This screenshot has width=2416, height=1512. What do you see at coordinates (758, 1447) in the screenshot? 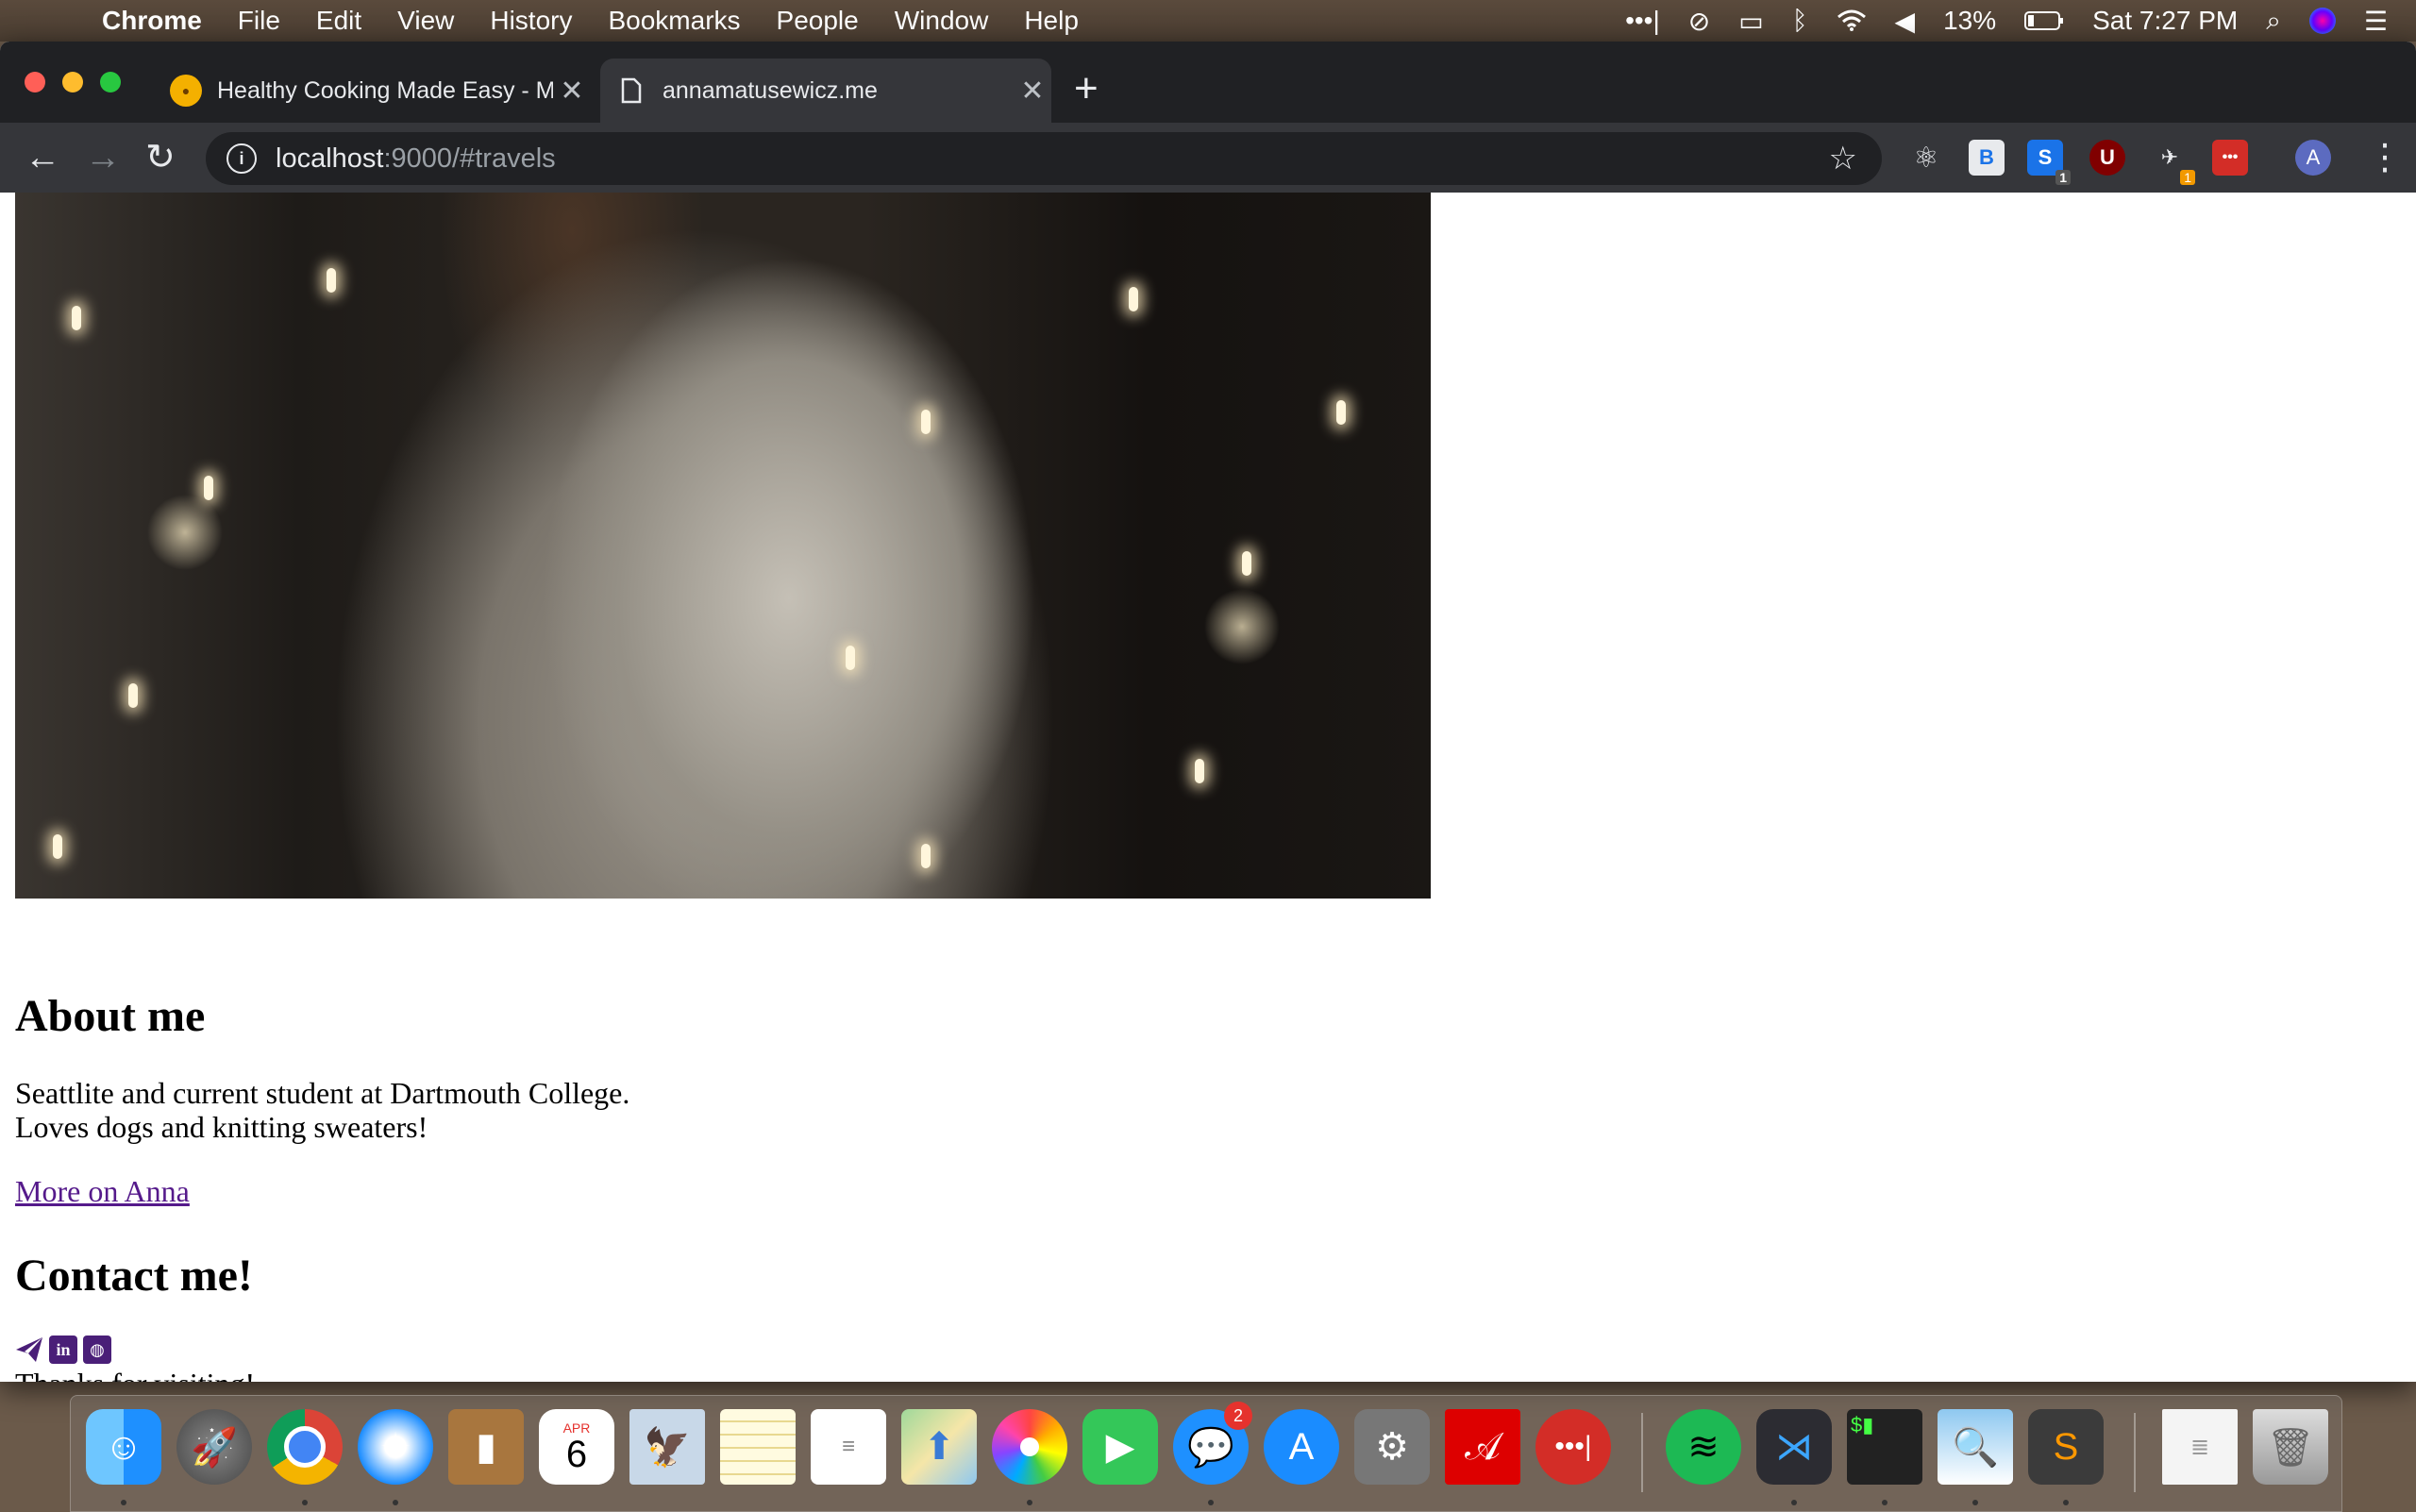
I see `notes-icon` at bounding box center [758, 1447].